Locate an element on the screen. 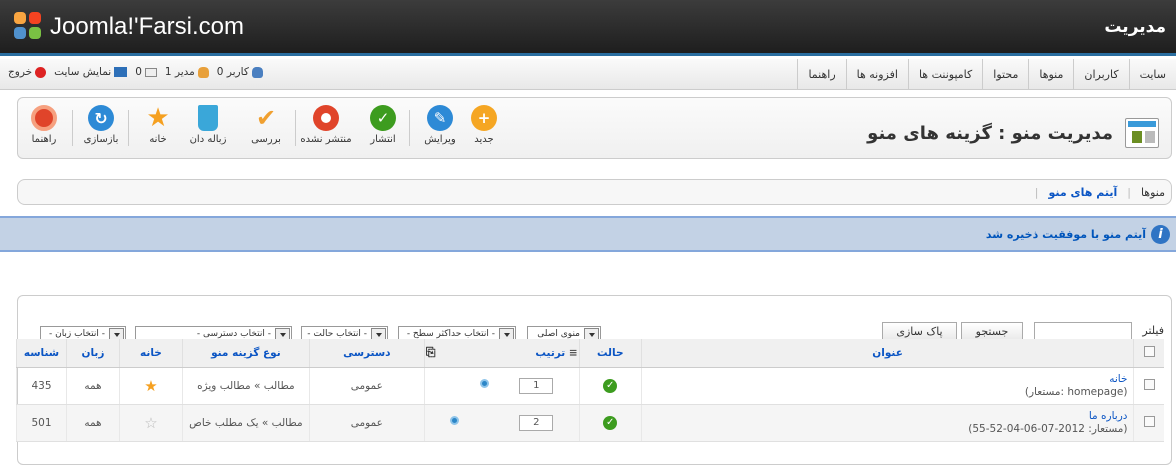  access-value: - انتخاب دسترسی - is located at coordinates (233, 334).